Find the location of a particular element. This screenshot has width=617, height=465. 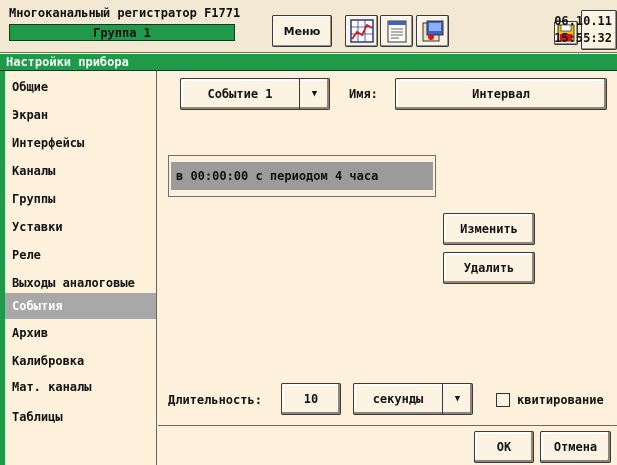

chart-icon is located at coordinates (361, 31).